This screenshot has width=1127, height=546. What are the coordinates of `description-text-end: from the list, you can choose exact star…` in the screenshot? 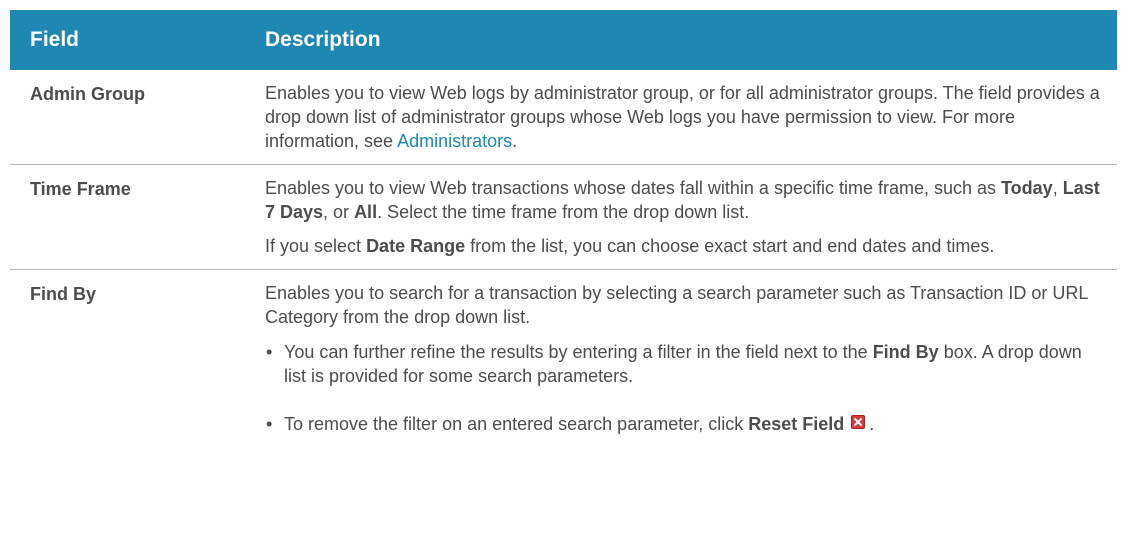 It's located at (730, 246).